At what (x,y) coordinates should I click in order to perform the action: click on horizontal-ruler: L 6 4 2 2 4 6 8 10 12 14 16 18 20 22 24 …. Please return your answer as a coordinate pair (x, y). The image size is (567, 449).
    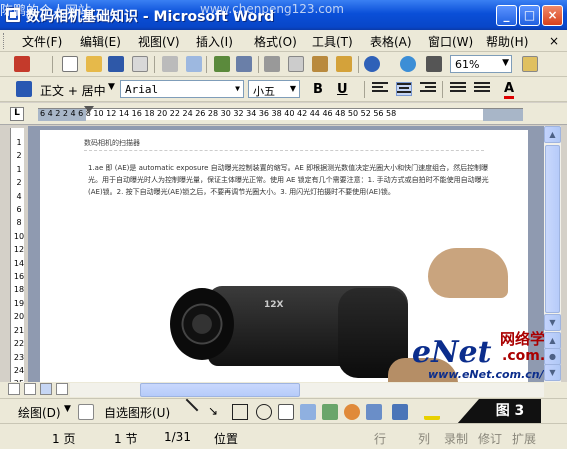
    Looking at the image, I should click on (283, 114).